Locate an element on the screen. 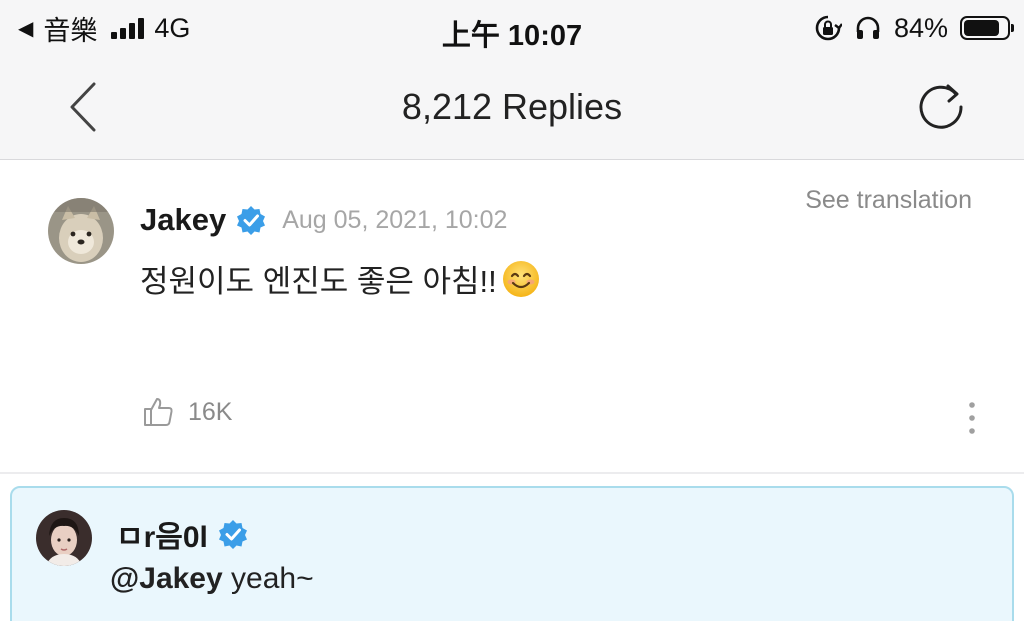 This screenshot has width=1024, height=621. reply-body: yeah~ is located at coordinates (268, 578).